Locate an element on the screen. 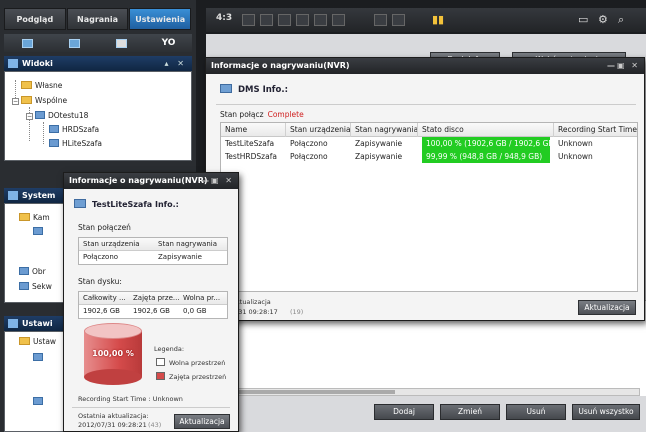 The width and height of the screenshot is (646, 432). tree-item: Ustaw is located at coordinates (37, 342).